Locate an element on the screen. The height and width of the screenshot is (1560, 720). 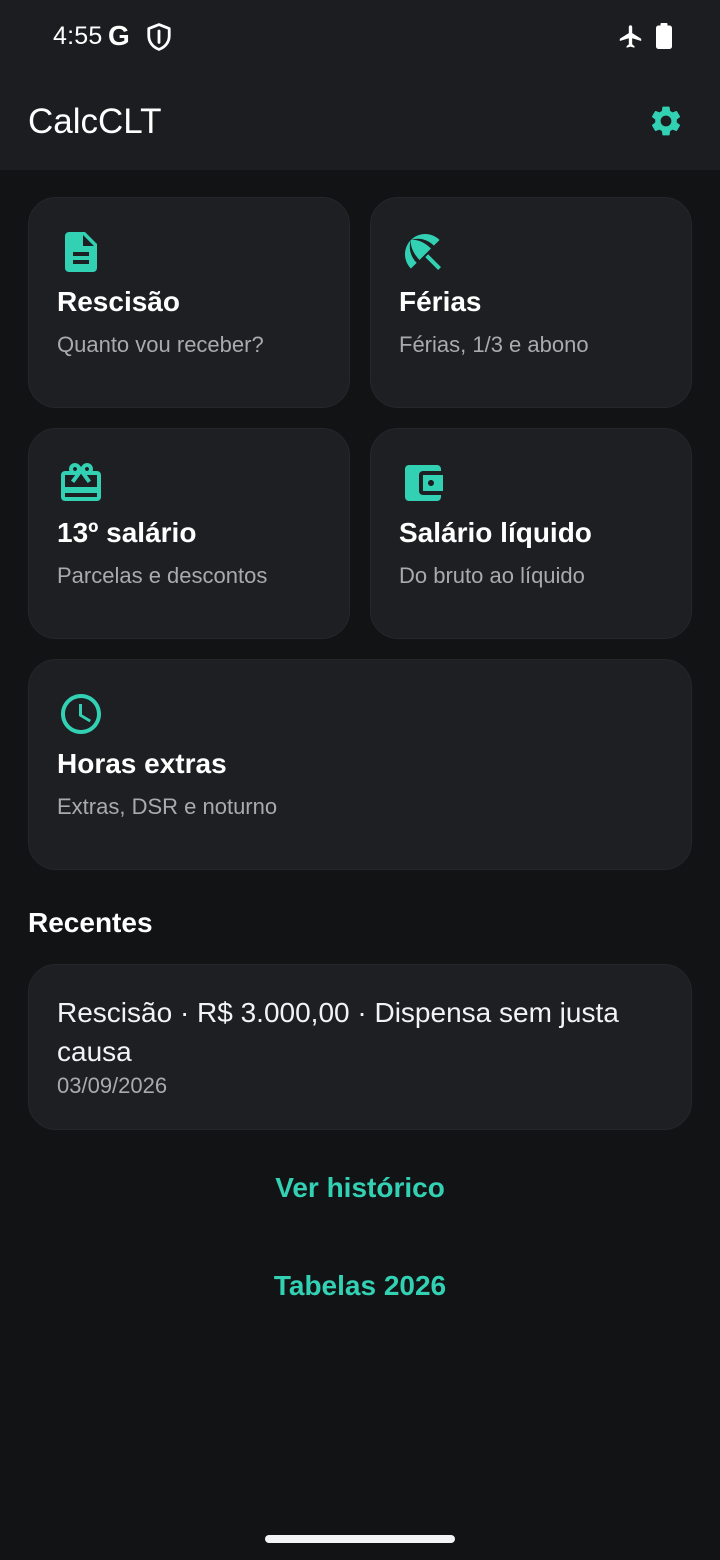
view-history-button: Ver histórico is located at coordinates (360, 1188).